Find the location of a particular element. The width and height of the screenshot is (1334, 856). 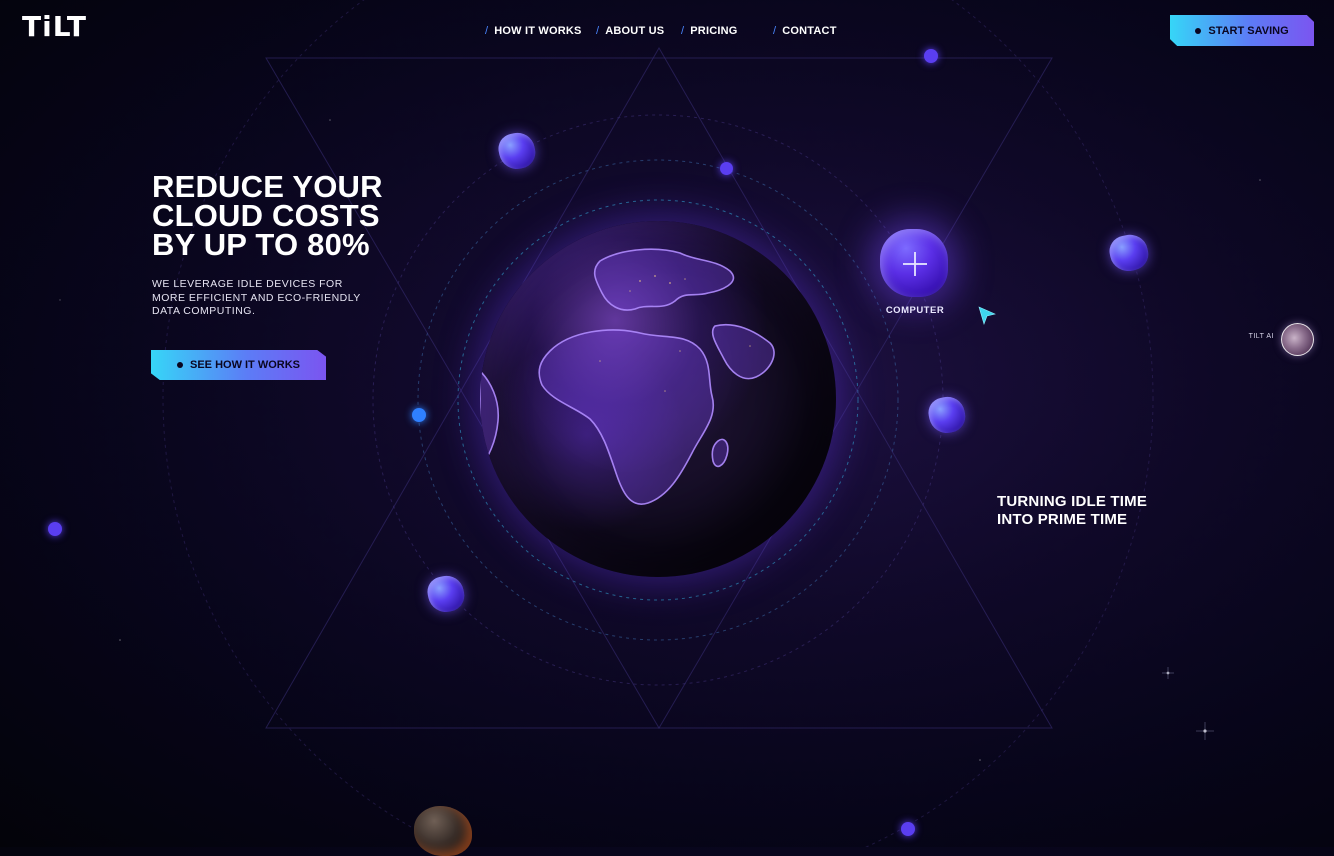

nav-item-label: HOW IT WORKS is located at coordinates (538, 31).